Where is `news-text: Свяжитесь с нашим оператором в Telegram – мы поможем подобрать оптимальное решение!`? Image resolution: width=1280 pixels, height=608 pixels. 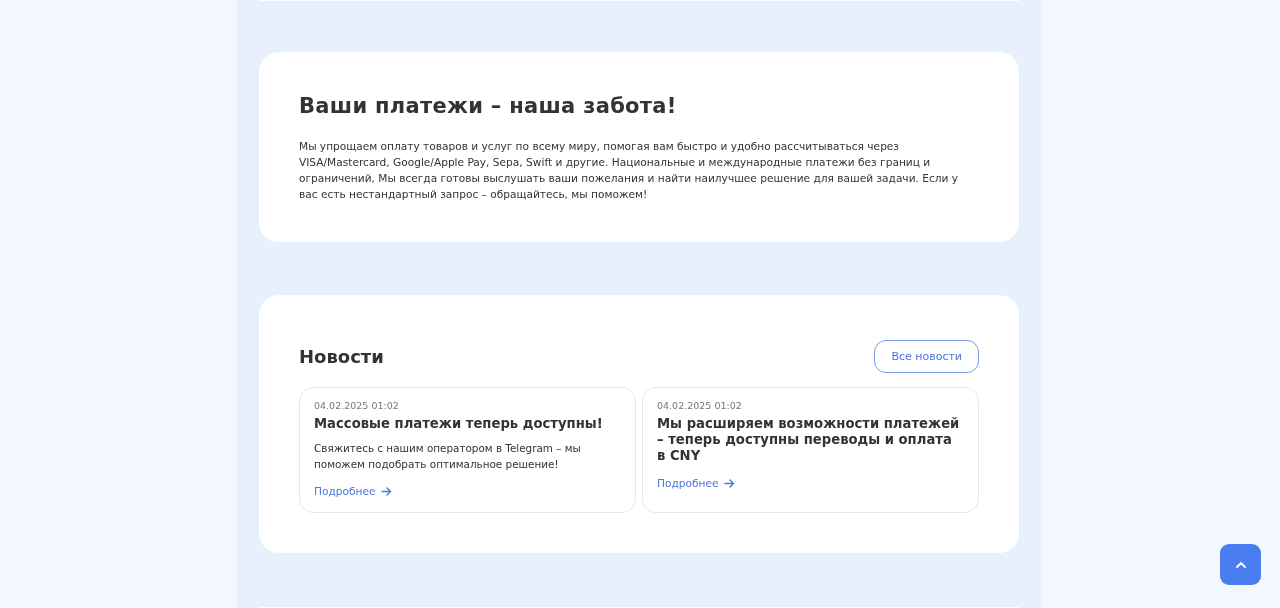 news-text: Свяжитесь с нашим оператором в Telegram – мы поможем подобрать оптимальное решение! is located at coordinates (448, 457).